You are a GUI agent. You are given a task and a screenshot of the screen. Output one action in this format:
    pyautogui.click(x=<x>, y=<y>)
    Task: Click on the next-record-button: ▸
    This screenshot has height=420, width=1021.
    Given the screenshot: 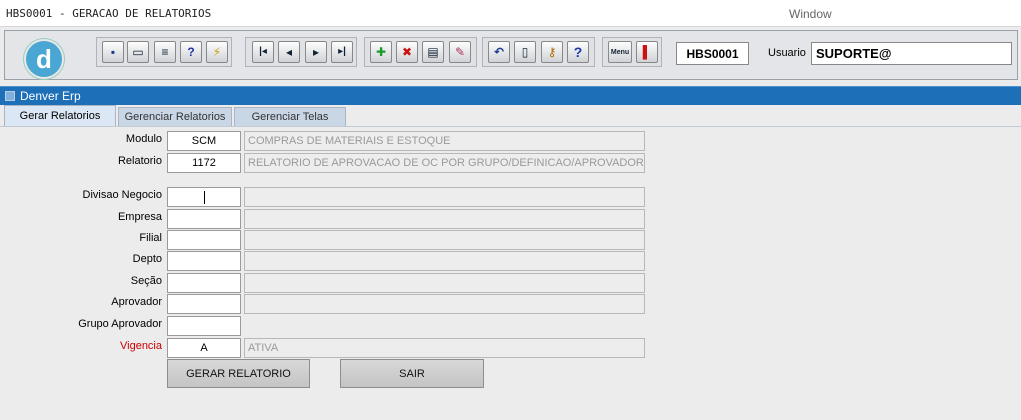 What is the action you would take?
    pyautogui.click(x=316, y=52)
    